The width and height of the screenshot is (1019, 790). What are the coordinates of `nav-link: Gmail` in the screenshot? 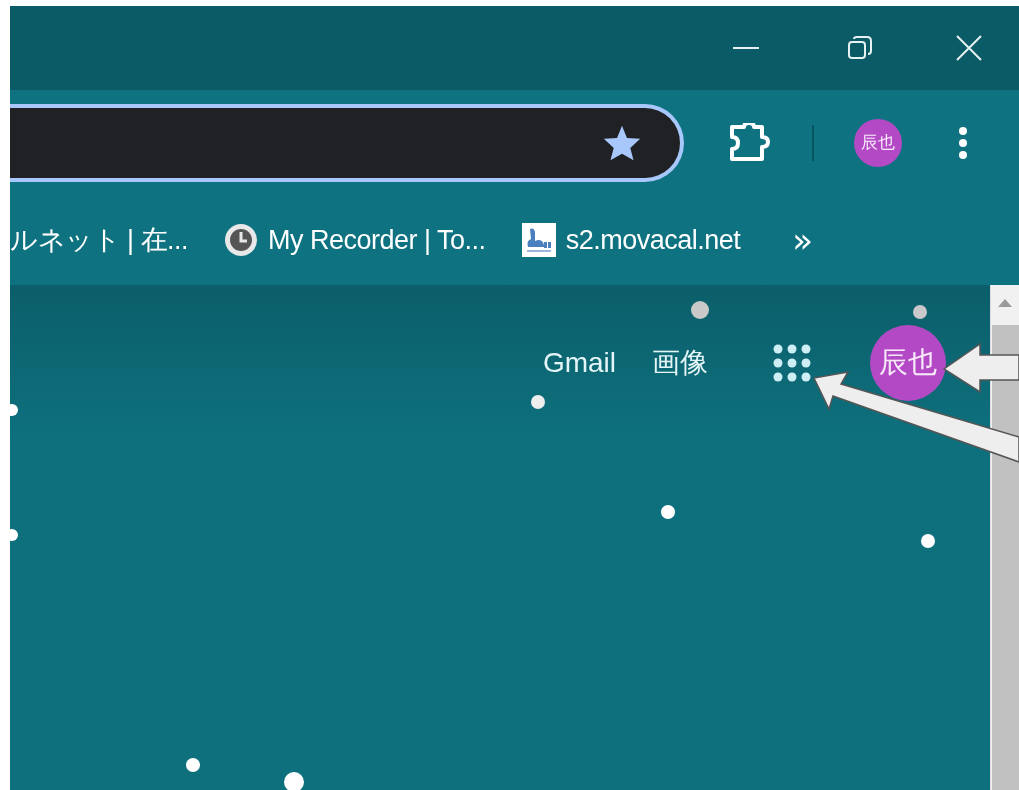 It's located at (579, 363).